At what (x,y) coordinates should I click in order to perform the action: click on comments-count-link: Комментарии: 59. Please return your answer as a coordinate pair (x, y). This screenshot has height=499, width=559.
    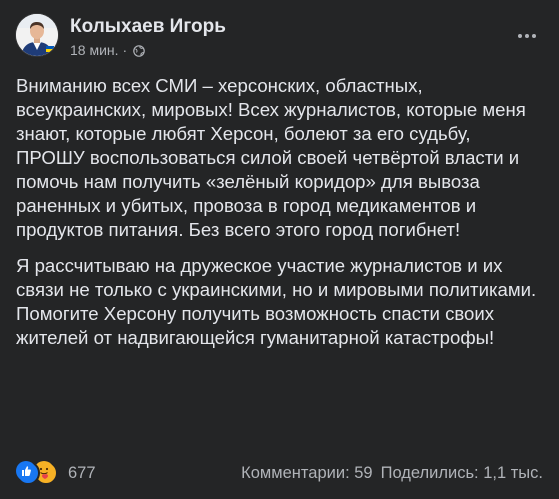
    Looking at the image, I should click on (306, 473).